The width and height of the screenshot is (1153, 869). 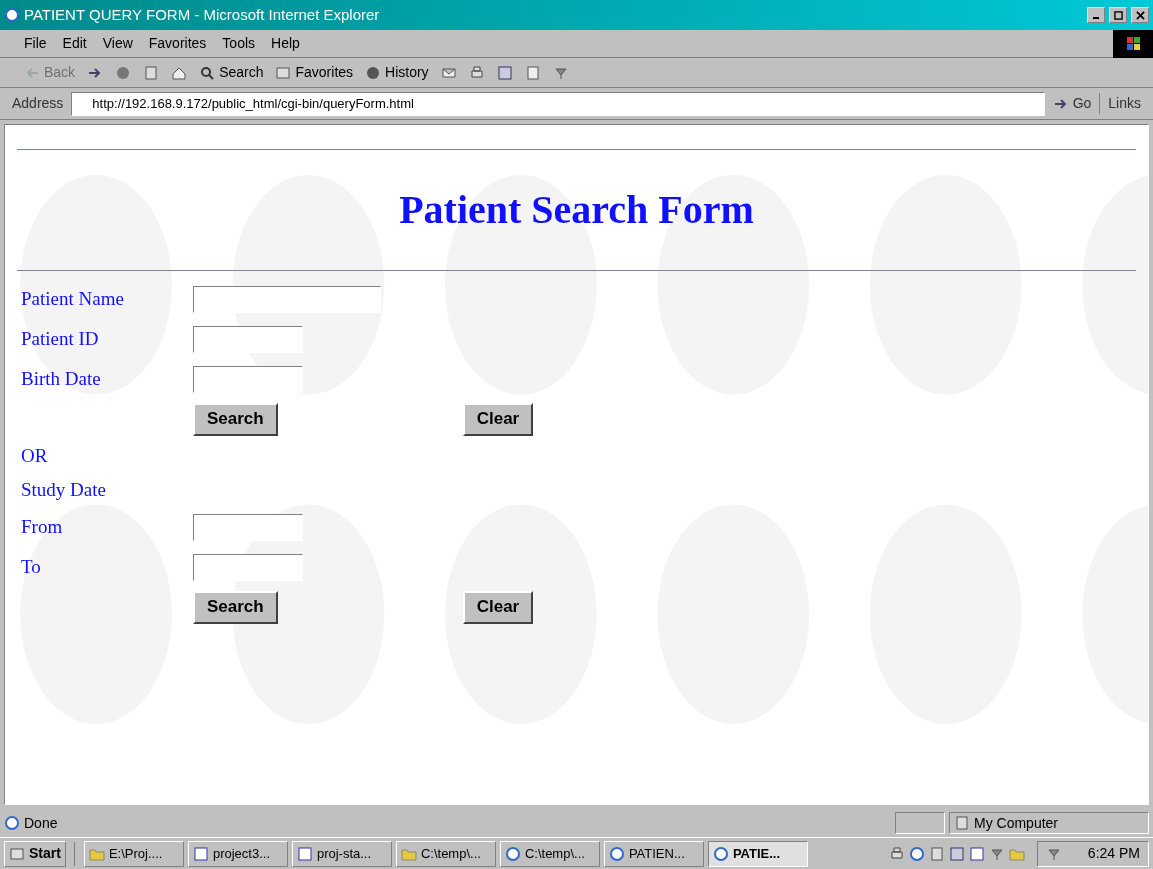 I want to click on close-button, so click(x=1140, y=15).